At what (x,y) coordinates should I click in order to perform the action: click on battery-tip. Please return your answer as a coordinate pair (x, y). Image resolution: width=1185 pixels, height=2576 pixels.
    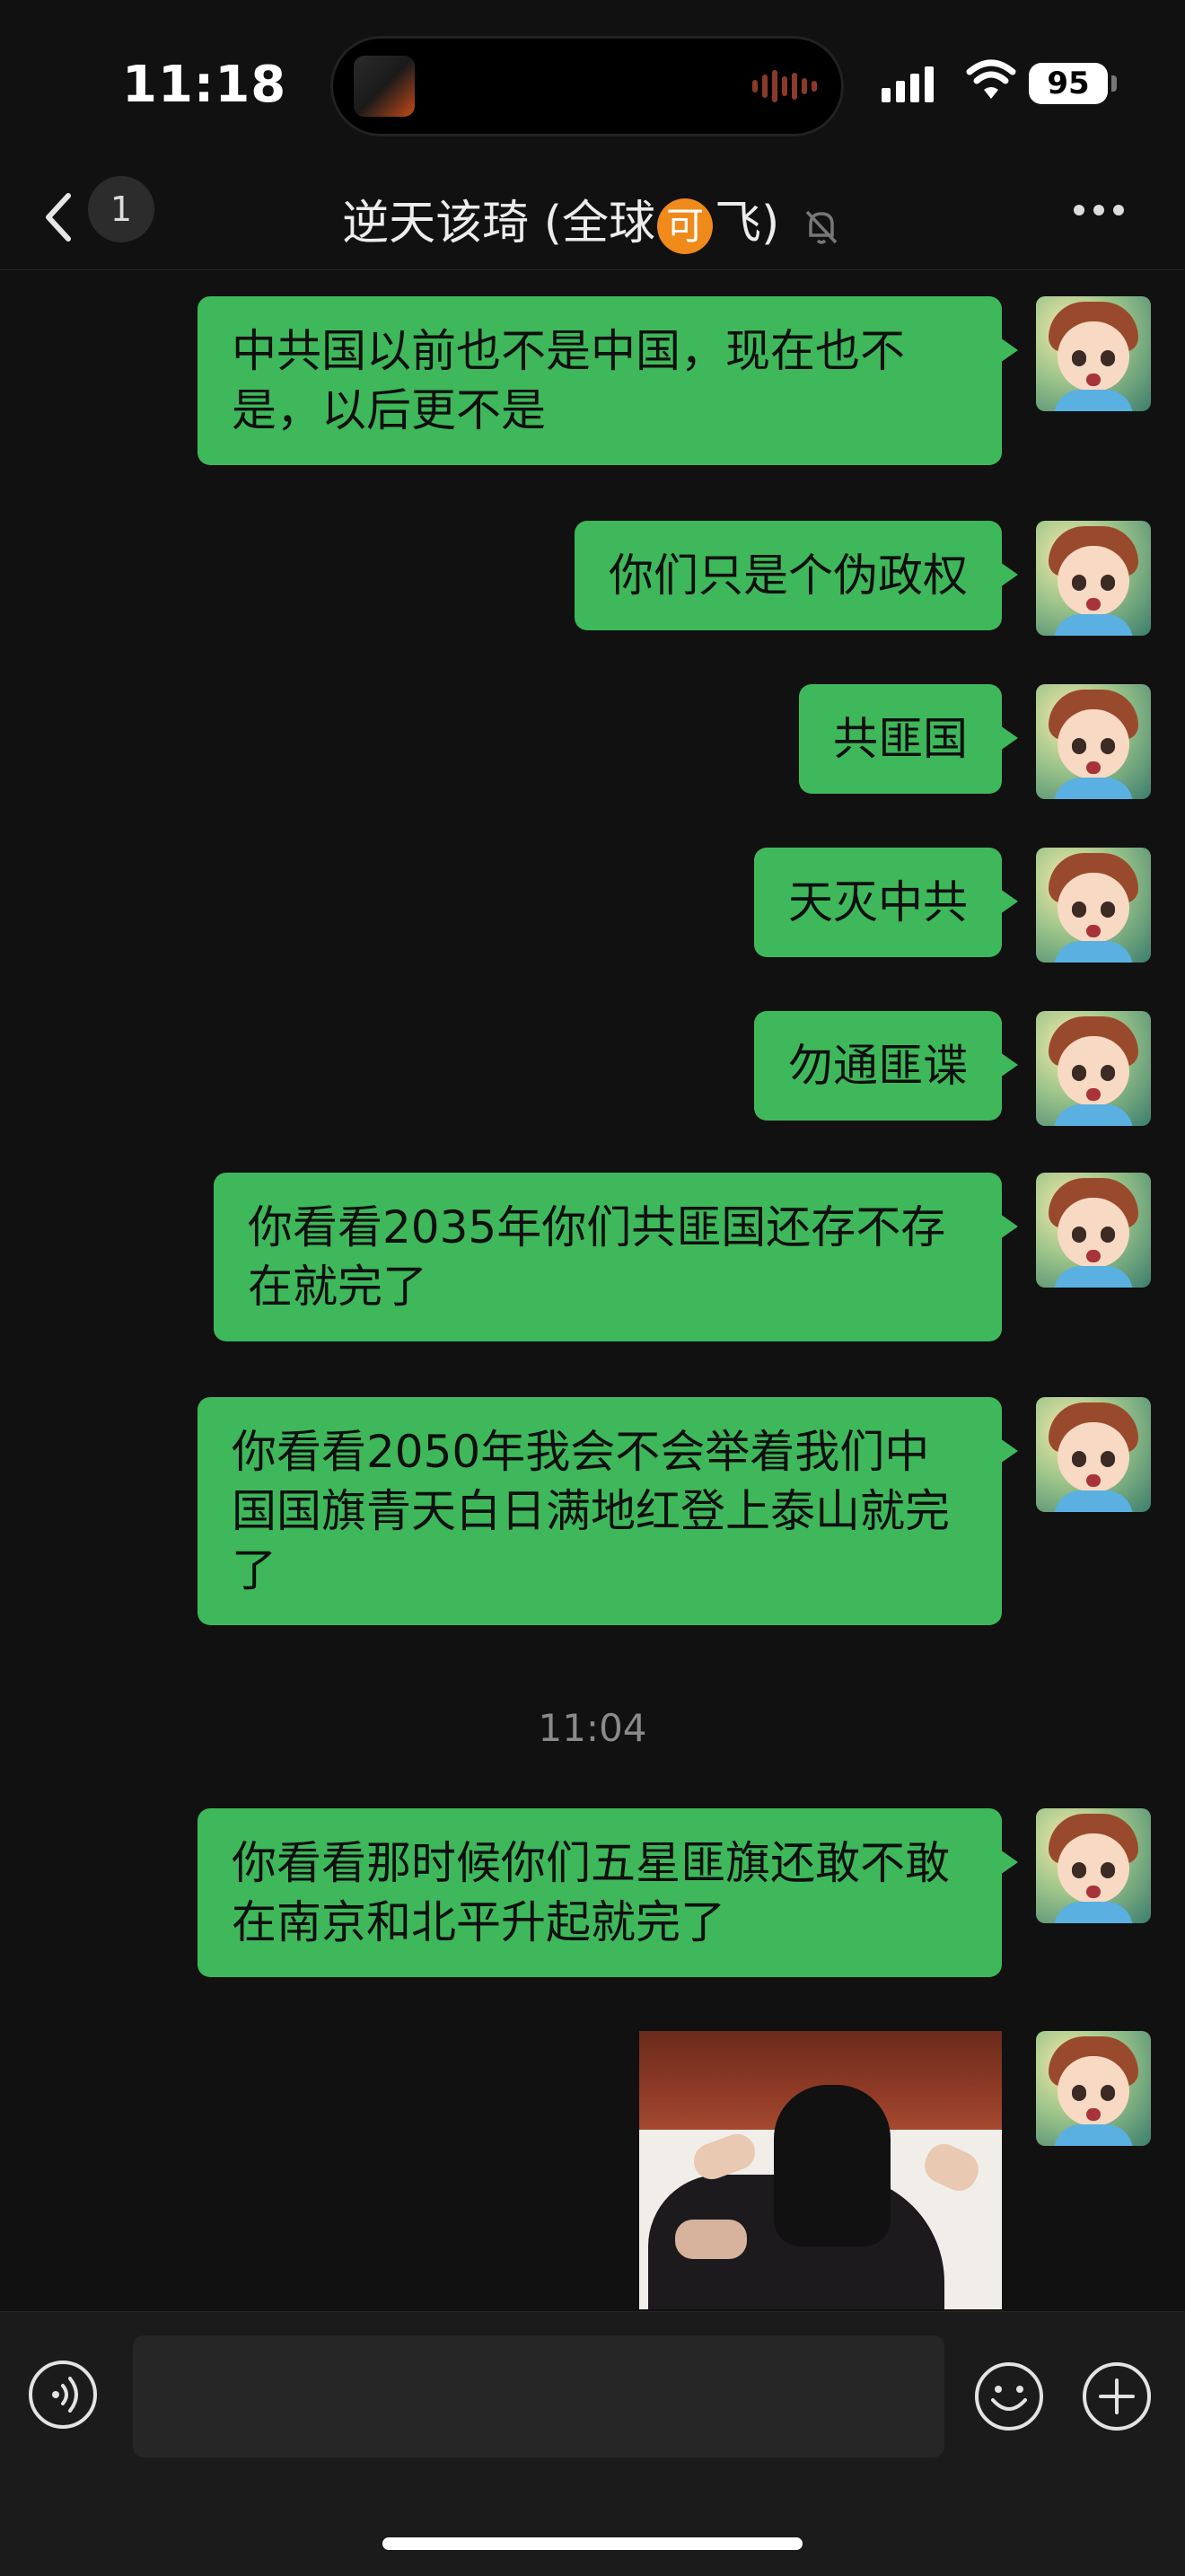
    Looking at the image, I should click on (1114, 83).